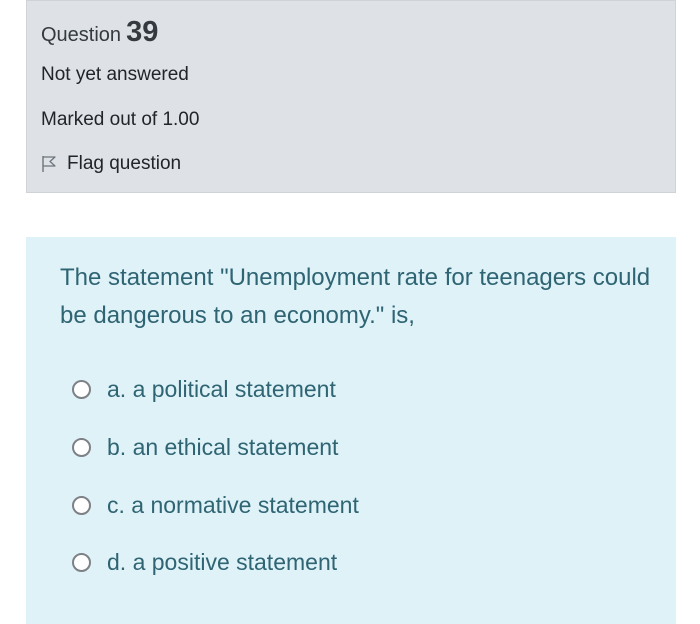 The width and height of the screenshot is (700, 624). What do you see at coordinates (233, 505) in the screenshot?
I see `answer-label-c: c. a normative statement` at bounding box center [233, 505].